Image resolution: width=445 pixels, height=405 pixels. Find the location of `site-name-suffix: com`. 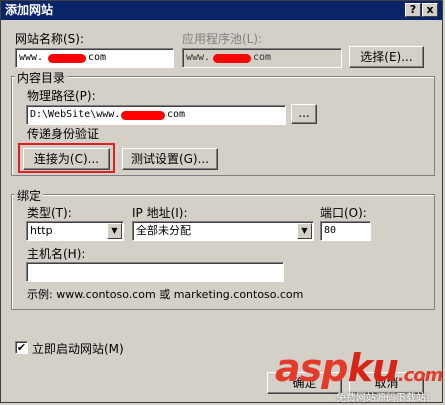

site-name-suffix: com is located at coordinates (97, 57).